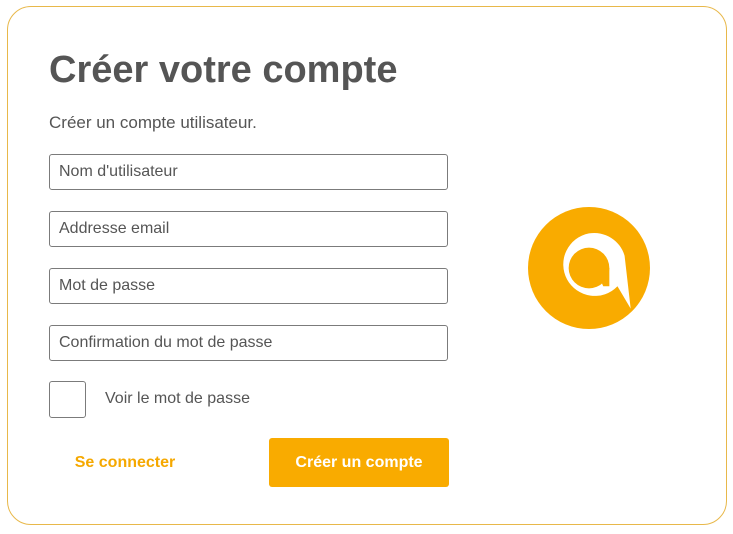 The height and width of the screenshot is (534, 733). What do you see at coordinates (153, 122) in the screenshot?
I see `page-subtitle: Créer un compte utilisateur.` at bounding box center [153, 122].